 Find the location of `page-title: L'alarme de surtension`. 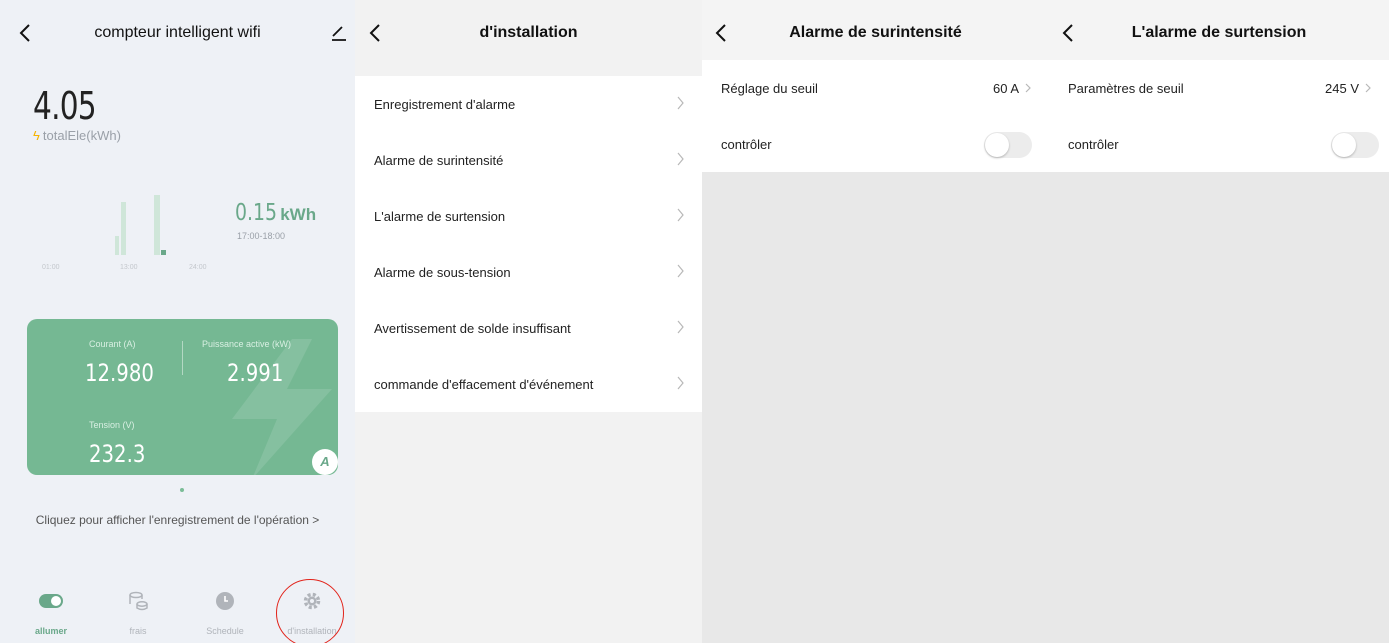

page-title: L'alarme de surtension is located at coordinates (1219, 32).